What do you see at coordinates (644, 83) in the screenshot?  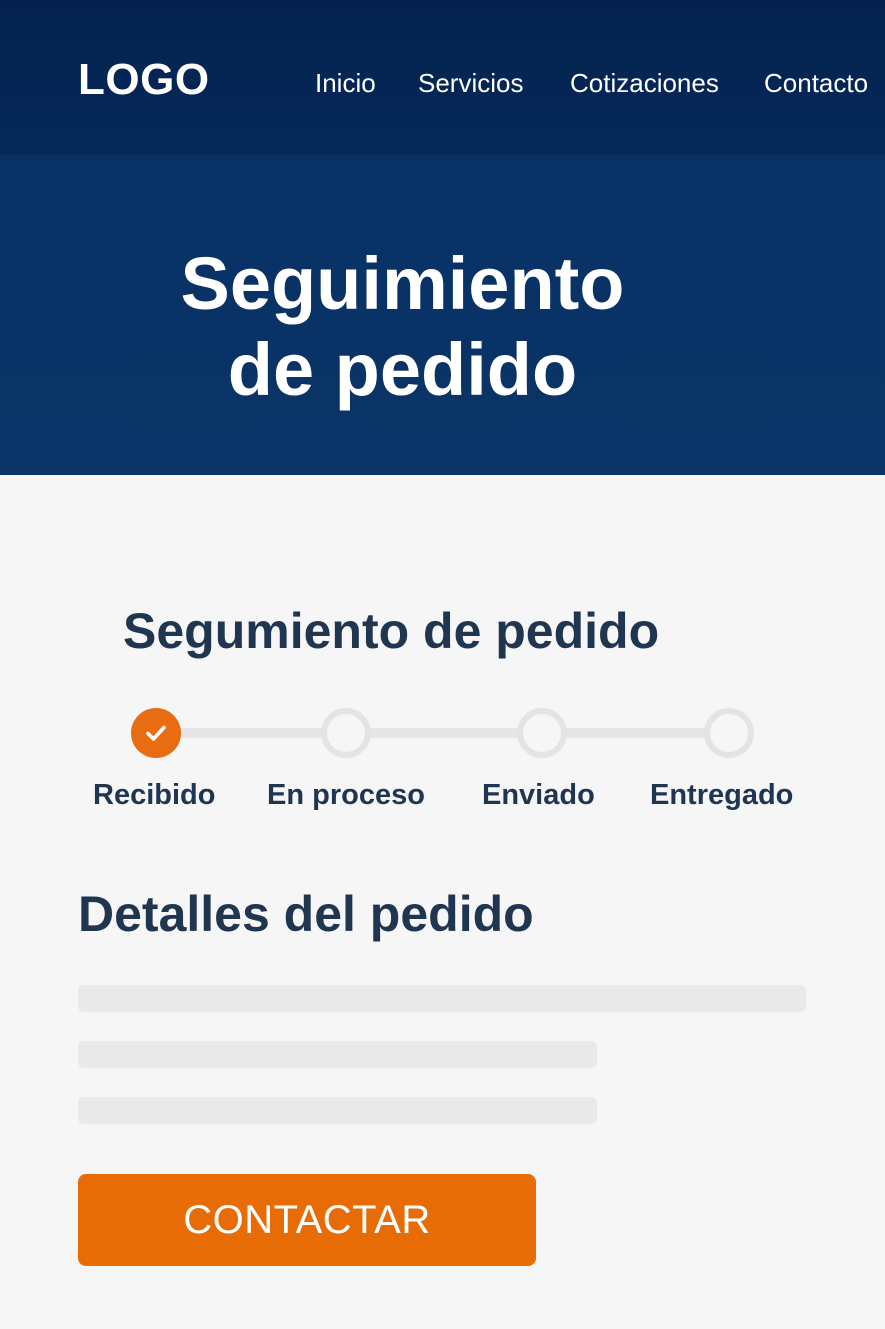 I see `nav-link-cotizaciones: Cotizaciones` at bounding box center [644, 83].